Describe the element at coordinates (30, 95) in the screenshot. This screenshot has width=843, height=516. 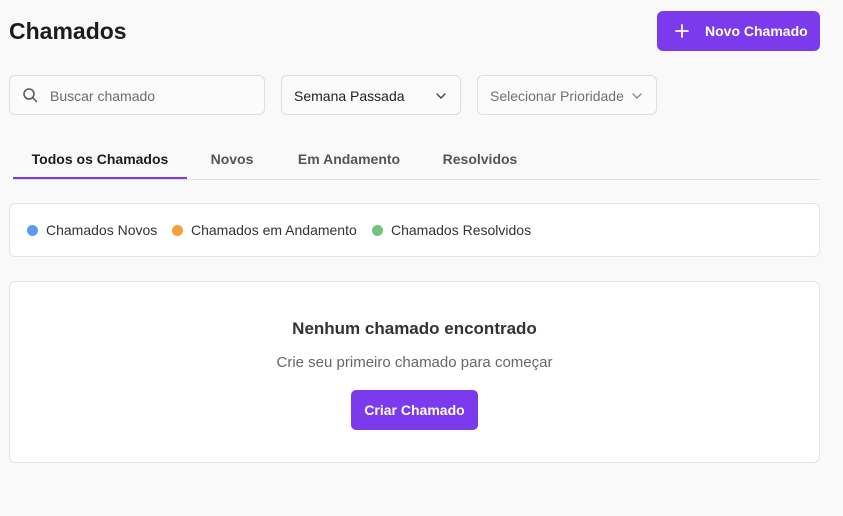
I see `search-icon` at that location.